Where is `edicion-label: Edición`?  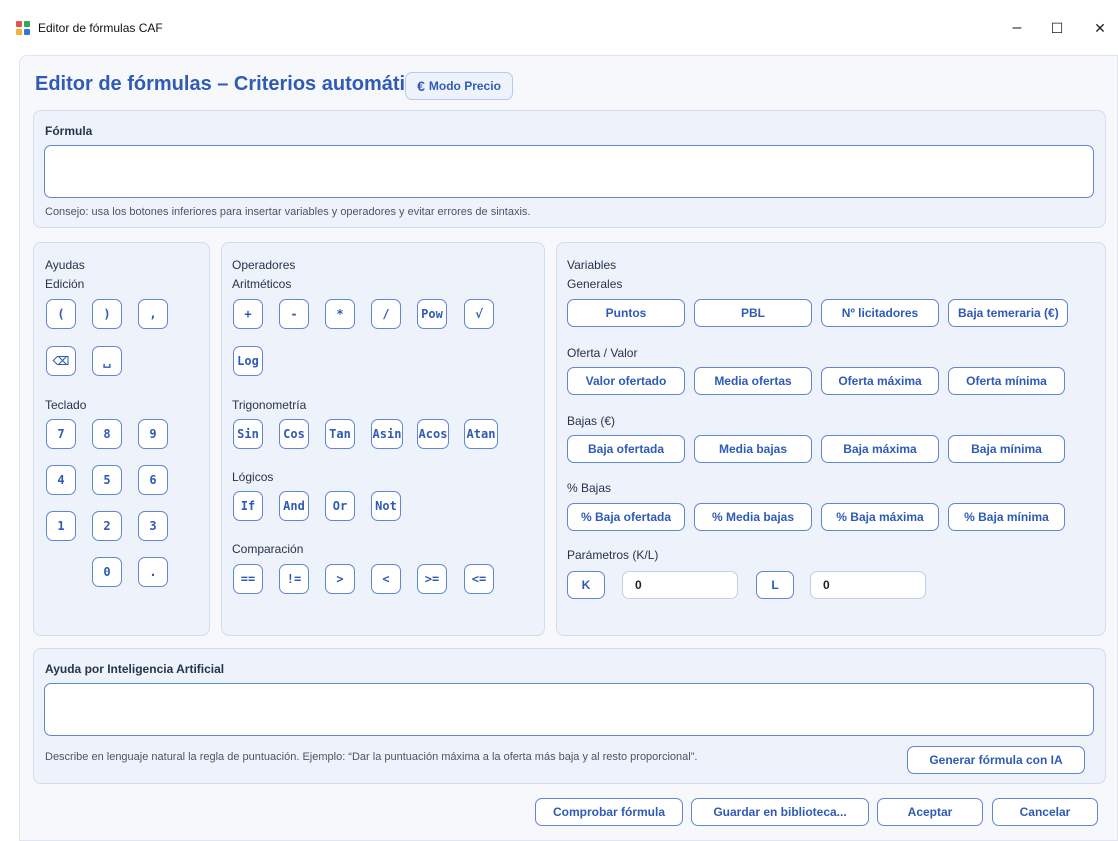 edicion-label: Edición is located at coordinates (65, 284).